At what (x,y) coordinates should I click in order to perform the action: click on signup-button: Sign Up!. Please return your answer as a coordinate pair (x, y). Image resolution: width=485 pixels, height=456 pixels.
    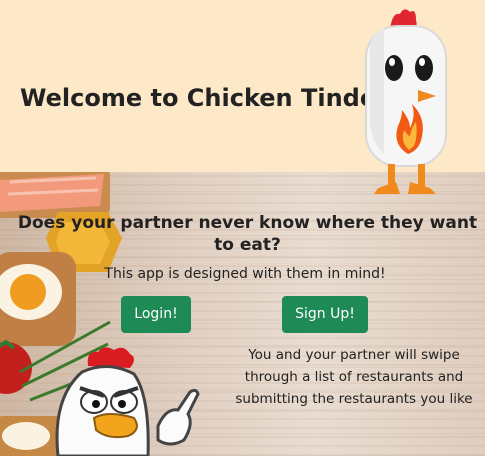
    Looking at the image, I should click on (325, 314).